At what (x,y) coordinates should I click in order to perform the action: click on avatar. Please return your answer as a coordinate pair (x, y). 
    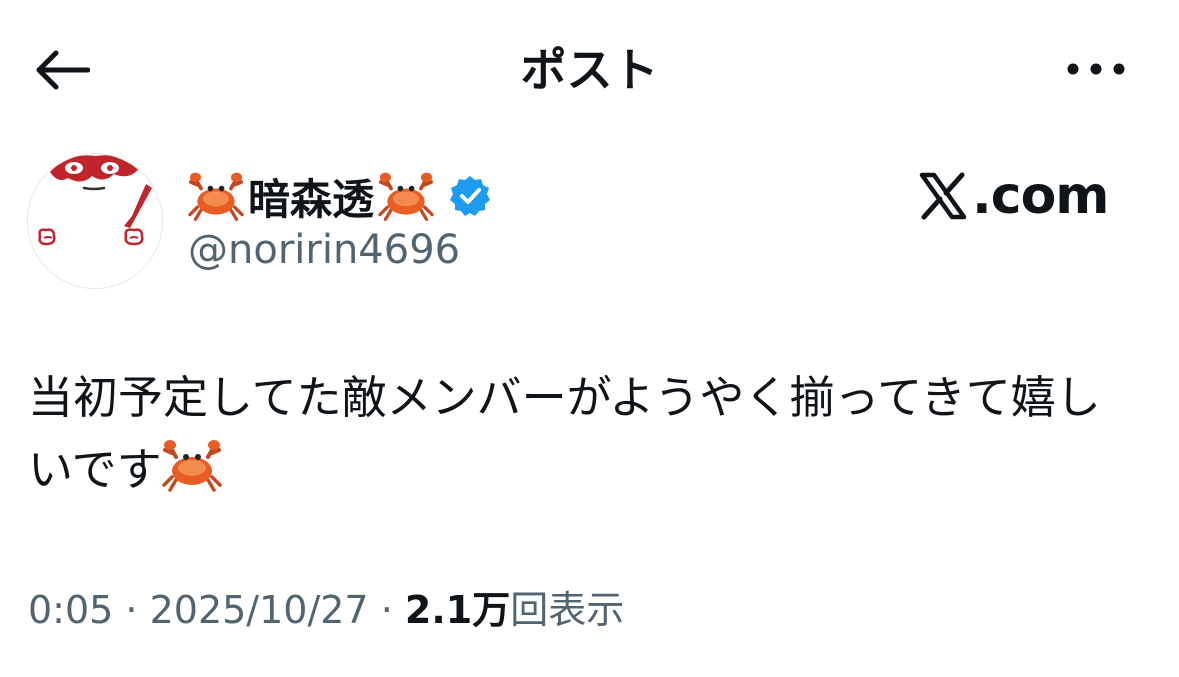
    Looking at the image, I should click on (95, 221).